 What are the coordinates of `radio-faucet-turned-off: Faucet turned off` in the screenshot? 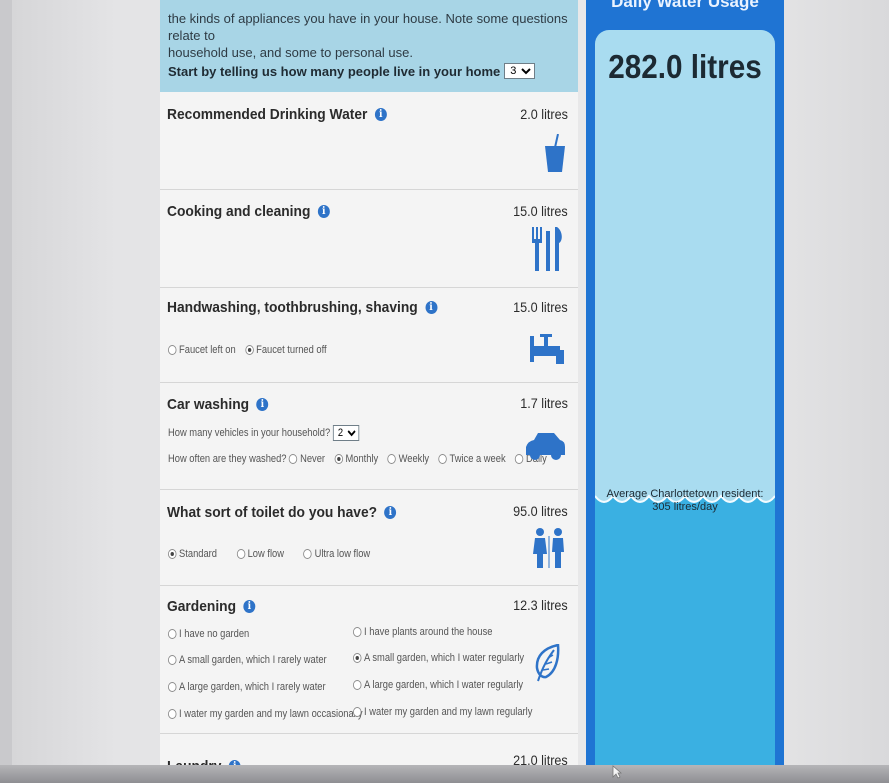 It's located at (286, 350).